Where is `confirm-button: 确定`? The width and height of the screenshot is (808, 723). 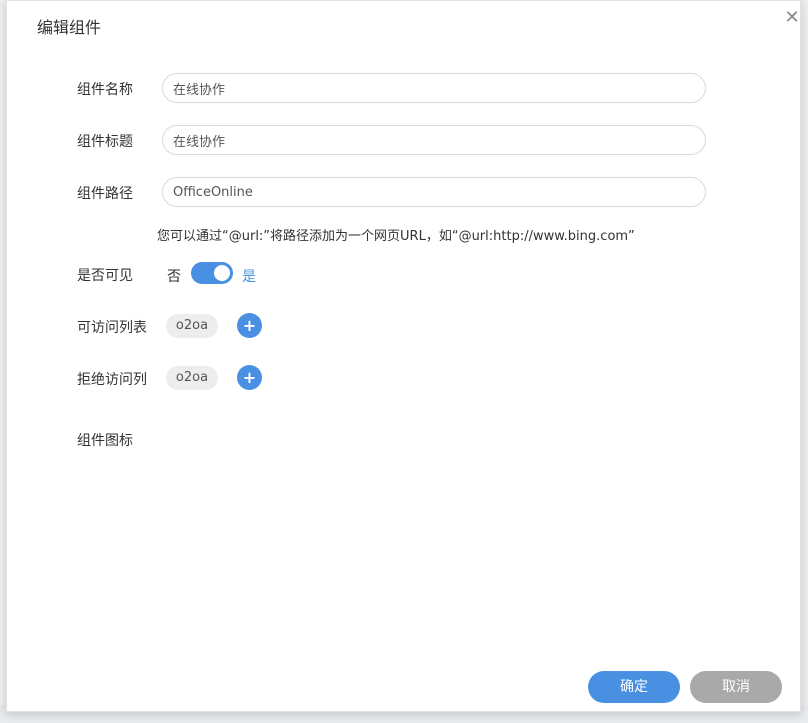 confirm-button: 确定 is located at coordinates (634, 687).